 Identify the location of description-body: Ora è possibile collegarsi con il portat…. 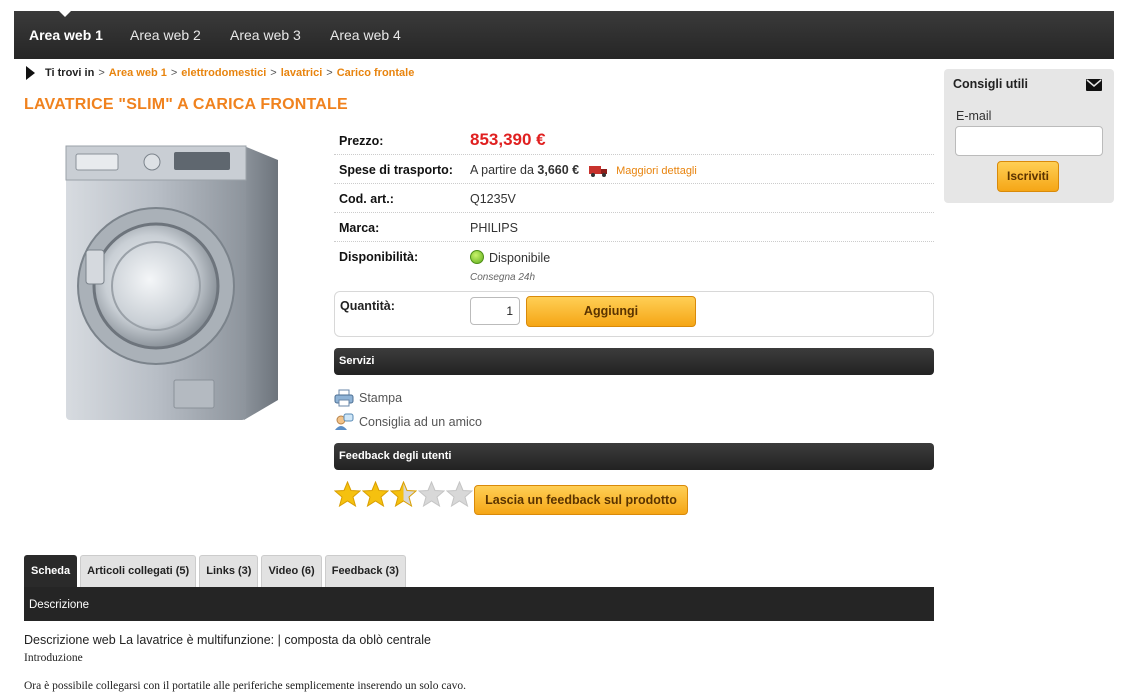
(245, 686).